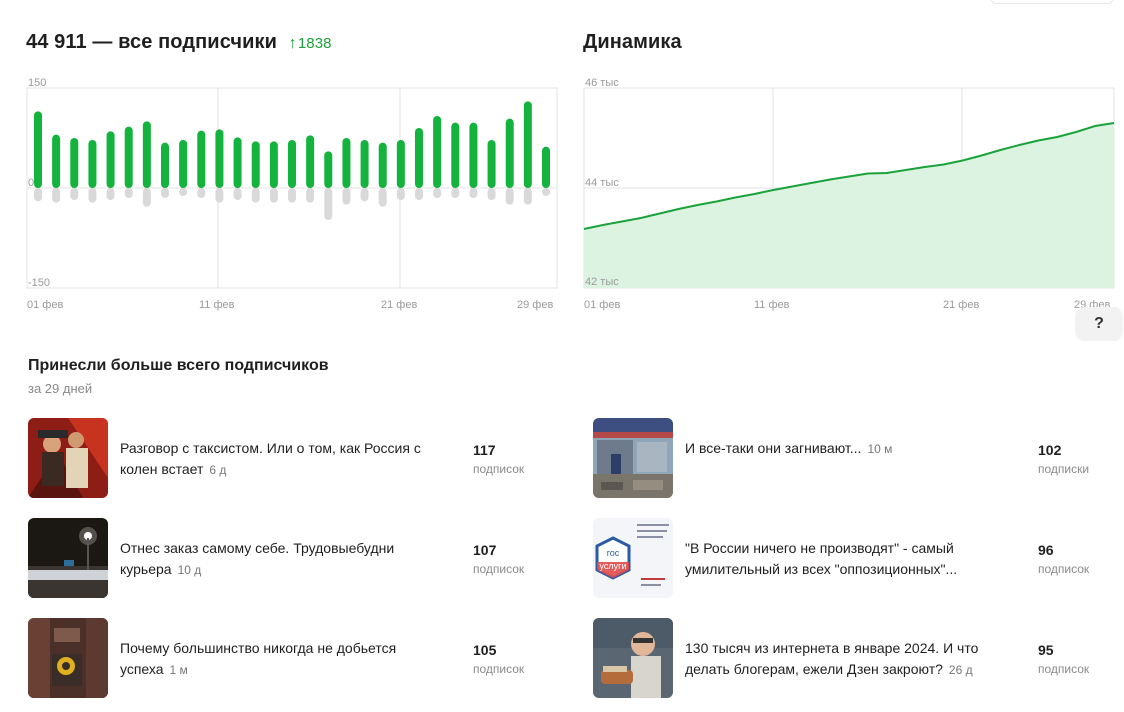 Image resolution: width=1124 pixels, height=712 pixels. Describe the element at coordinates (60, 388) in the screenshot. I see `top-posts-period: за 29 дней` at that location.